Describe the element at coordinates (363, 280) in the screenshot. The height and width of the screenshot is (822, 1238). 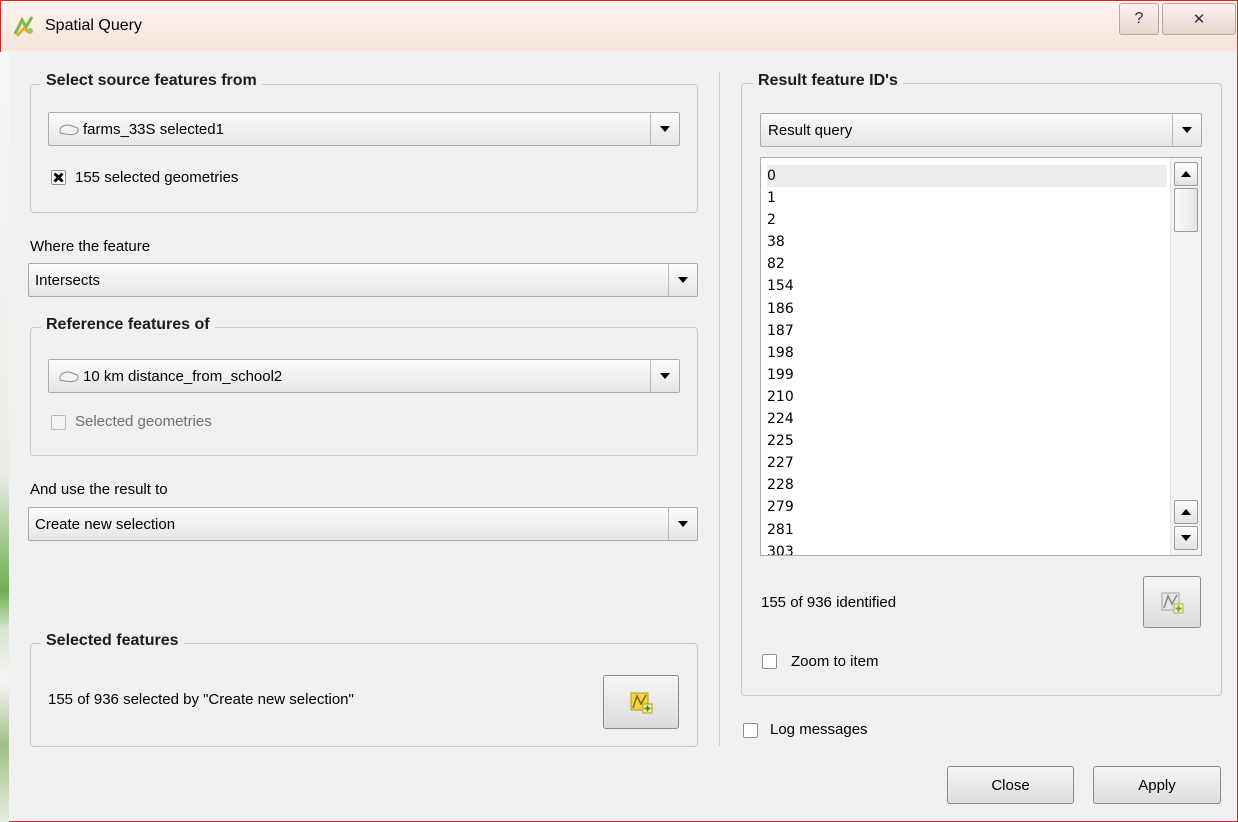
I see `predicate-combo: Intersects` at that location.